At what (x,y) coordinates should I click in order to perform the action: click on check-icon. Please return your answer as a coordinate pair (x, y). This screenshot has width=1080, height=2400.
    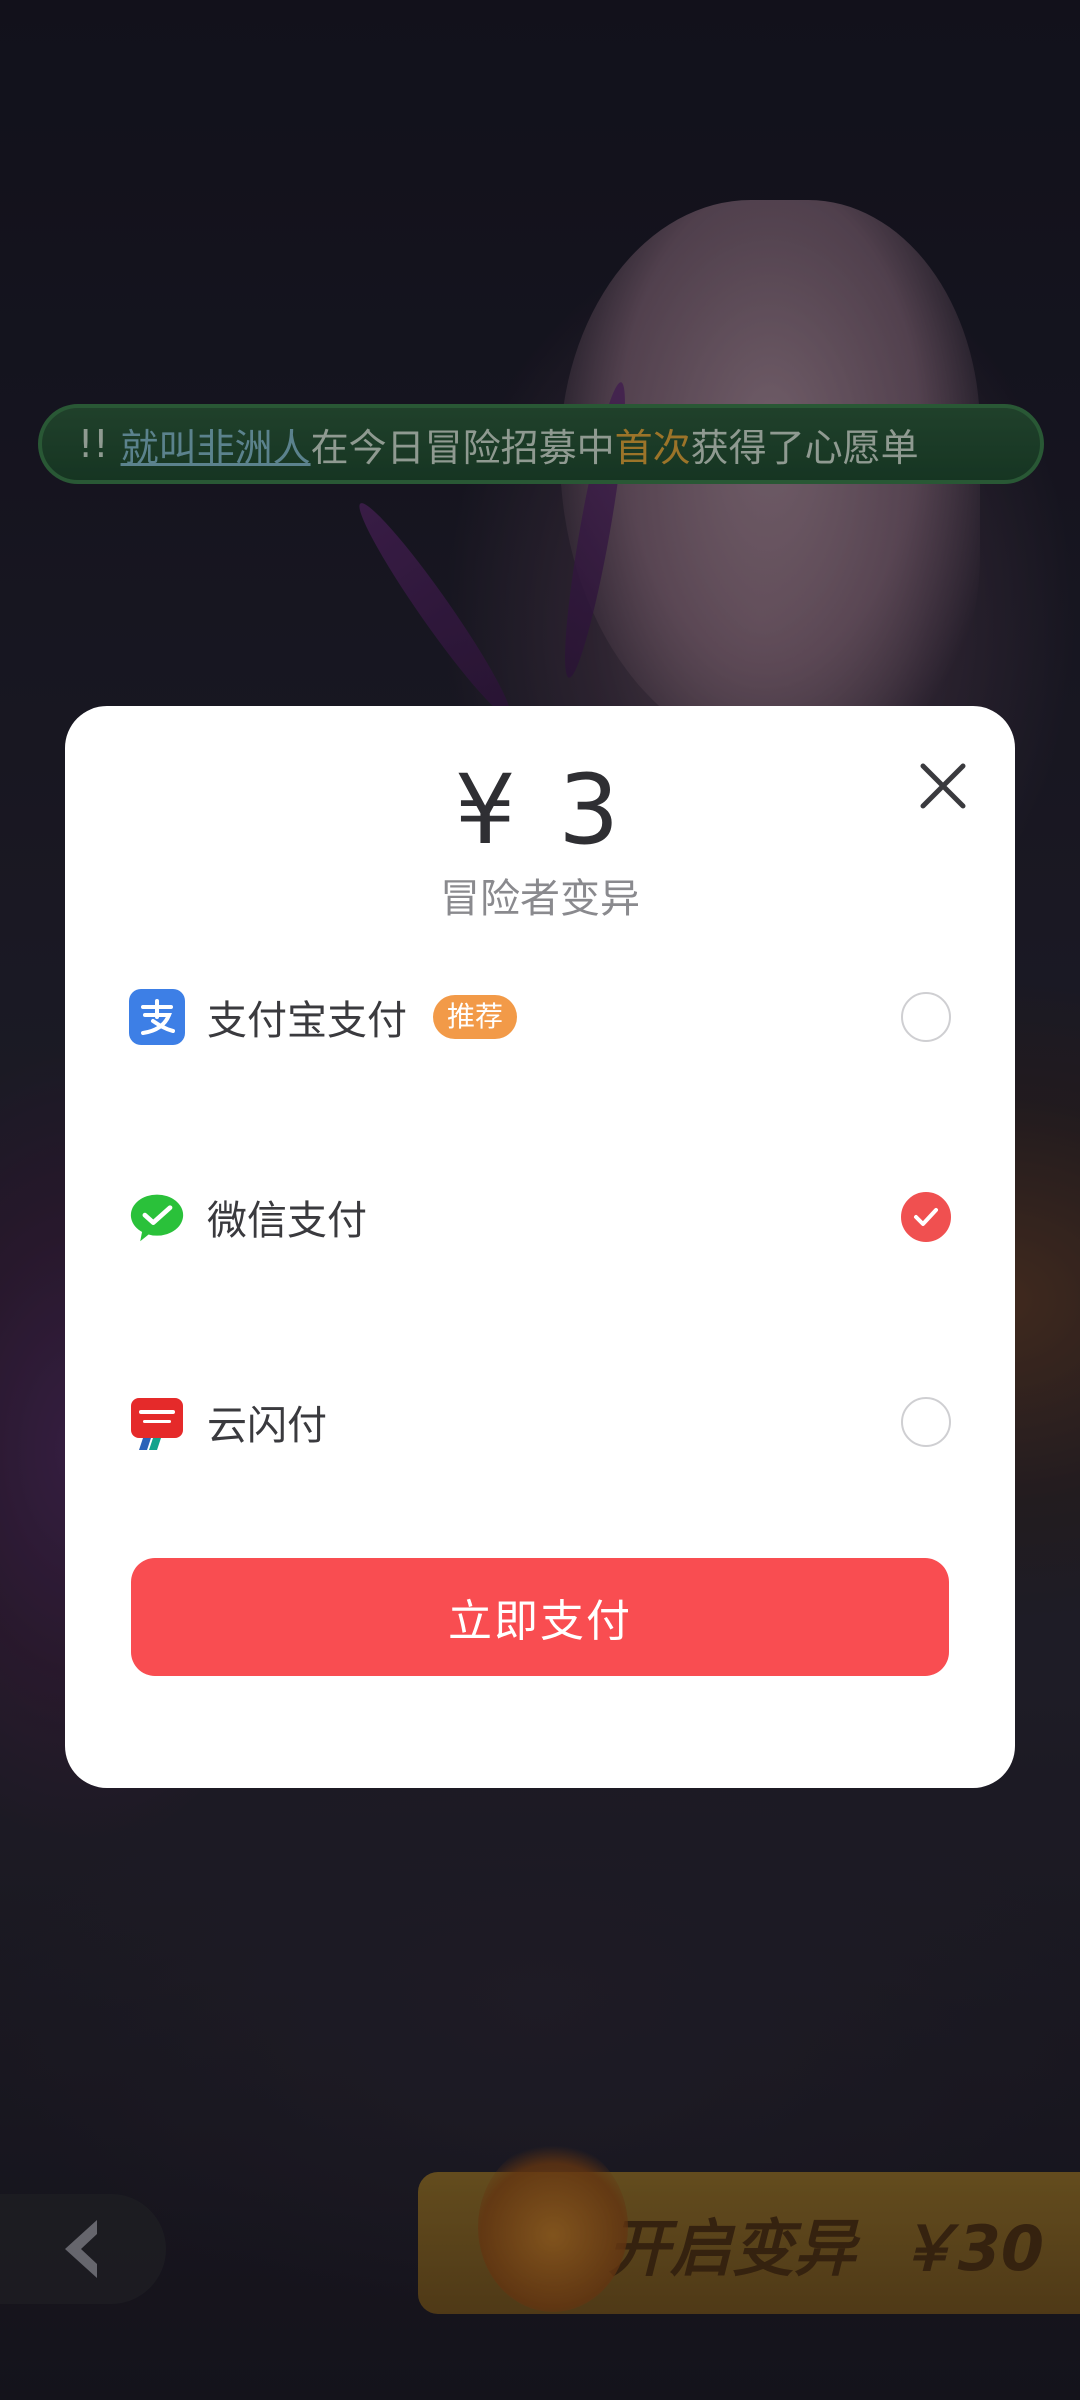
    Looking at the image, I should click on (926, 1217).